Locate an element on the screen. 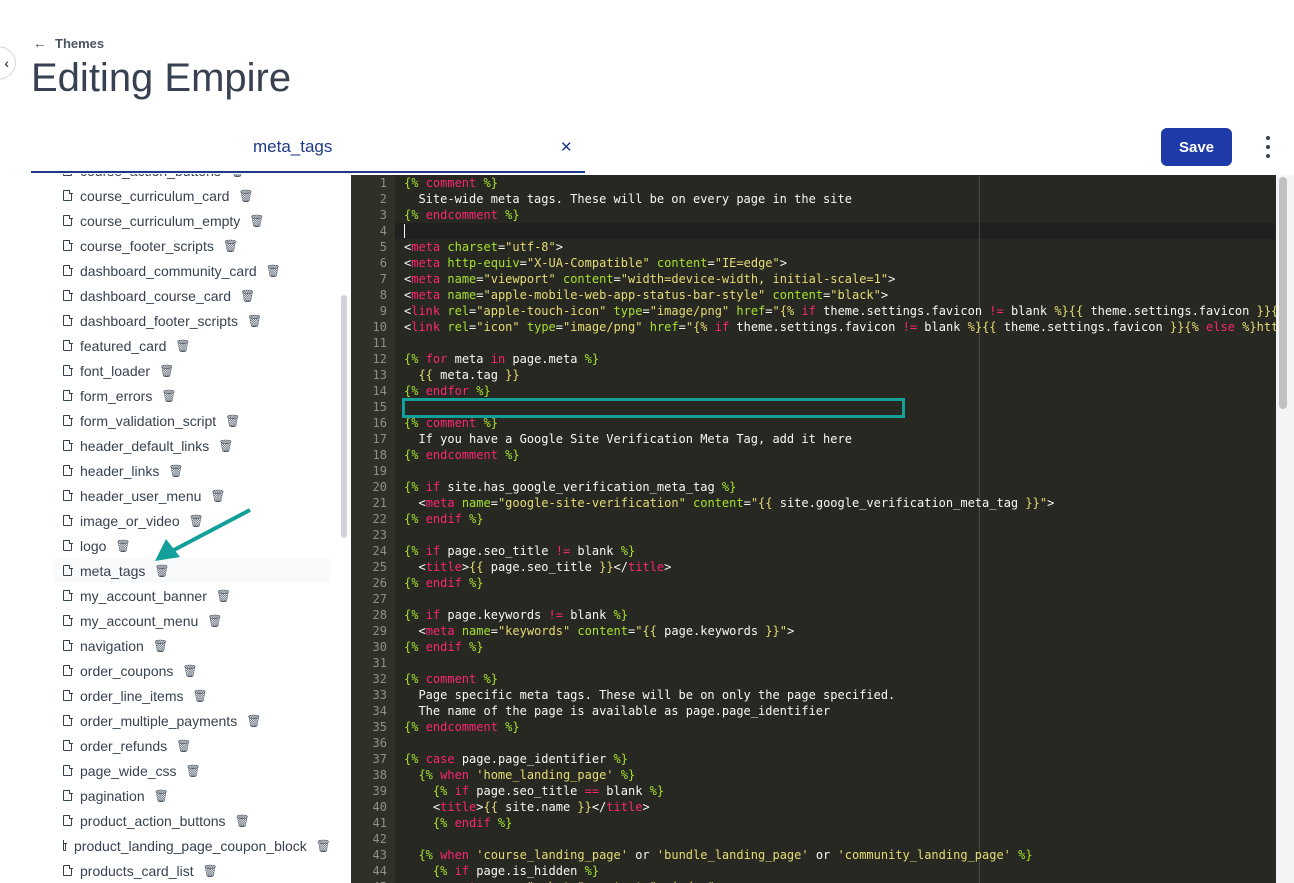 The width and height of the screenshot is (1294, 883). code-text: <meta name="robots" content="noindex"> is located at coordinates (563, 881).